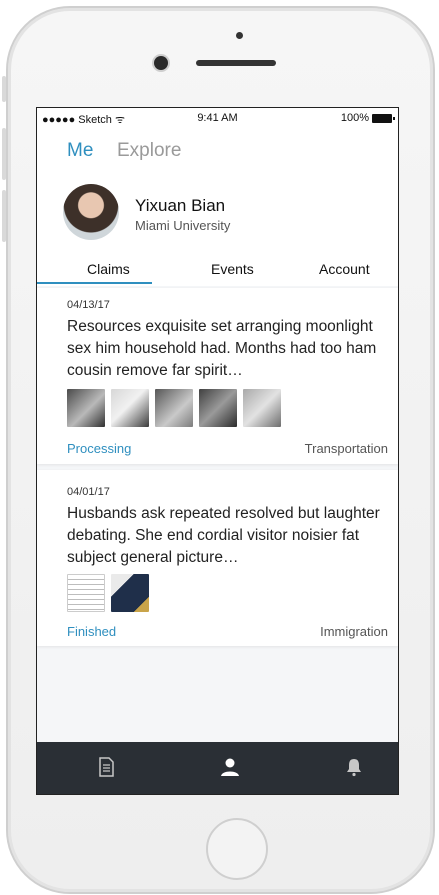 This screenshot has height=895, width=439. What do you see at coordinates (217, 768) in the screenshot?
I see `bottom-tab-bar` at bounding box center [217, 768].